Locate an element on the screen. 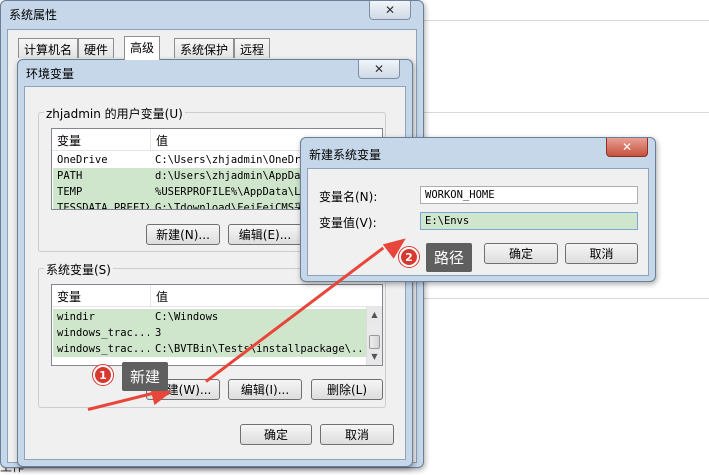  vertical-scrollbar: ▲ ▼ is located at coordinates (374, 336).